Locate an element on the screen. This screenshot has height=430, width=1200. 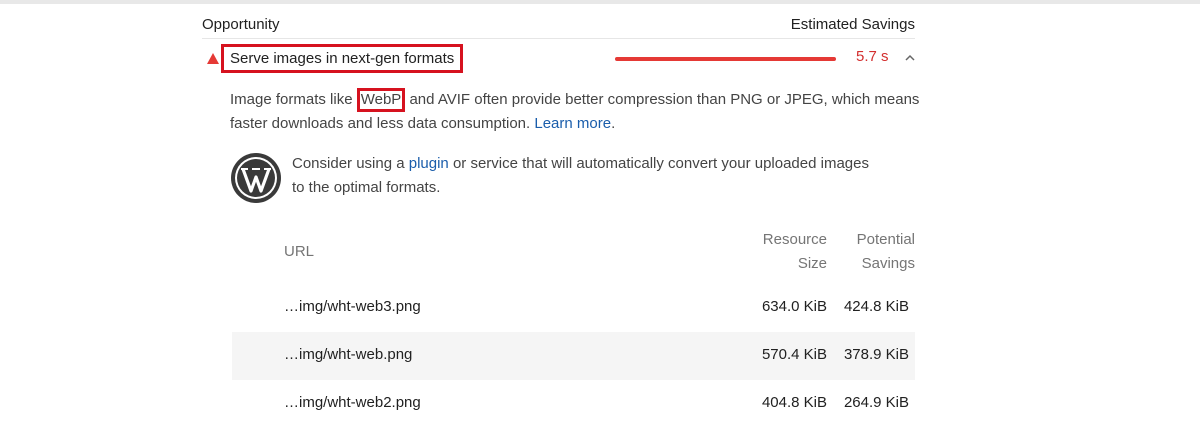
webp-highlight: WebP is located at coordinates (381, 100).